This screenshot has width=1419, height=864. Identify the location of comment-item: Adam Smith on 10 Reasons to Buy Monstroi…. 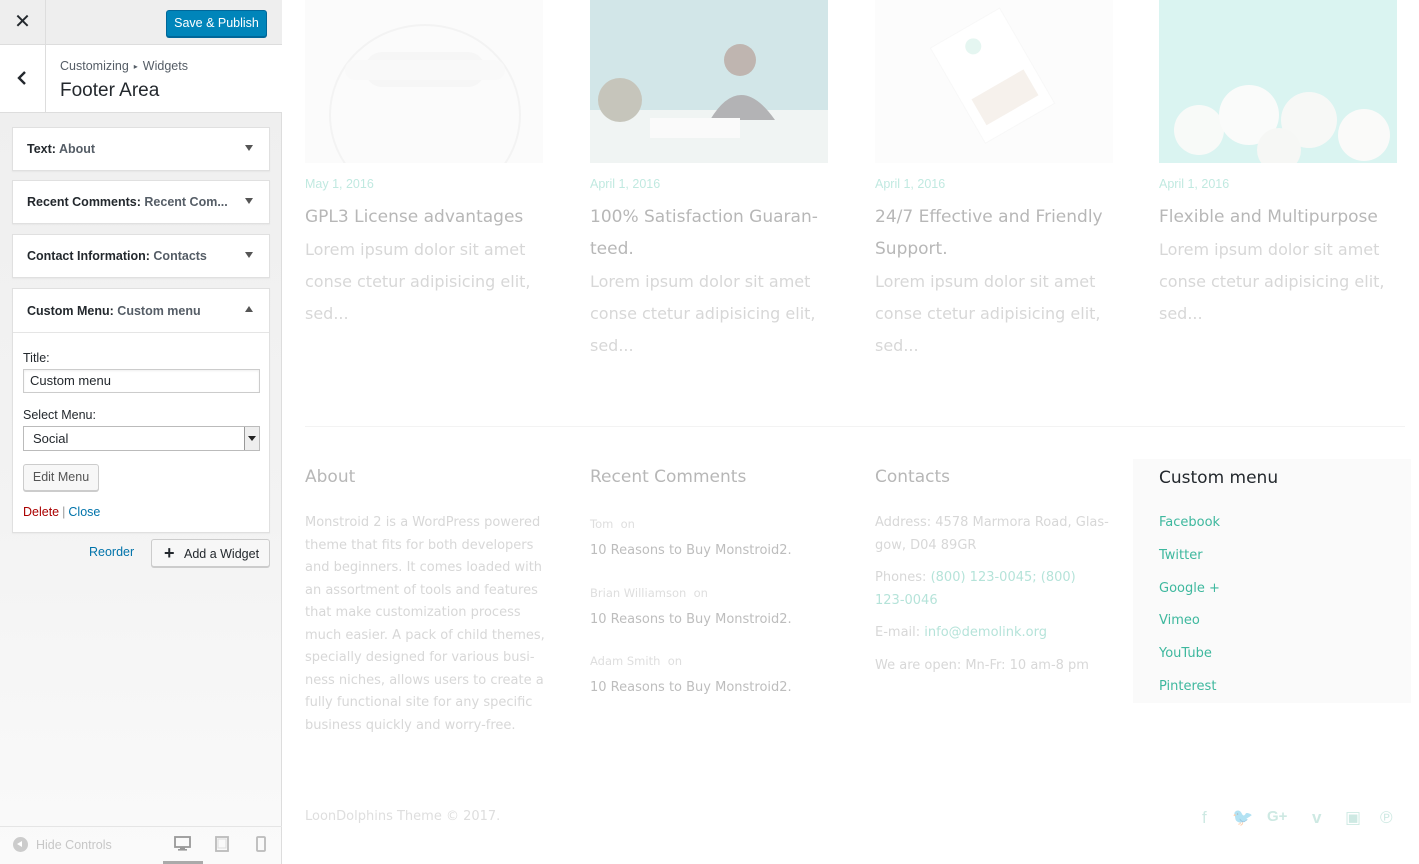
(715, 674).